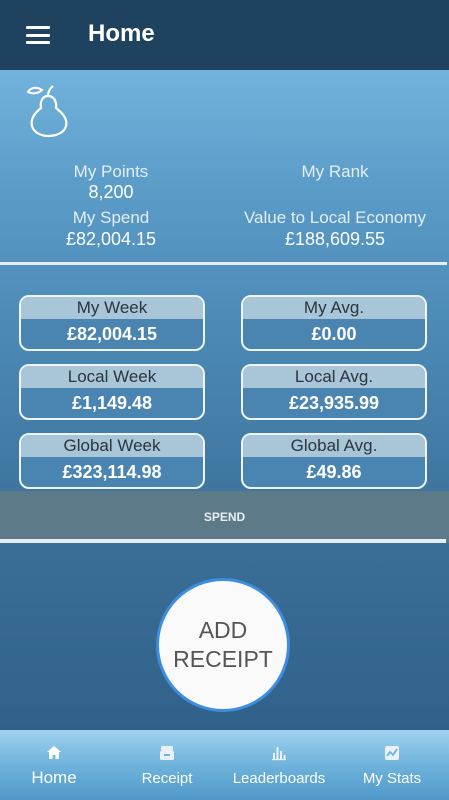  I want to click on app-bar: Home, so click(224, 35).